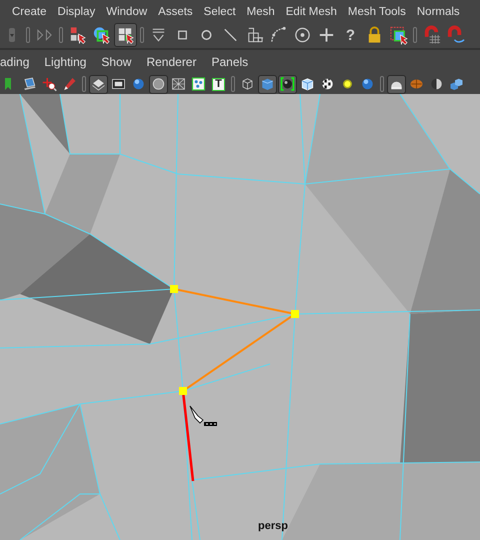 This screenshot has width=480, height=540. What do you see at coordinates (29, 84) in the screenshot?
I see `laptop-icon` at bounding box center [29, 84].